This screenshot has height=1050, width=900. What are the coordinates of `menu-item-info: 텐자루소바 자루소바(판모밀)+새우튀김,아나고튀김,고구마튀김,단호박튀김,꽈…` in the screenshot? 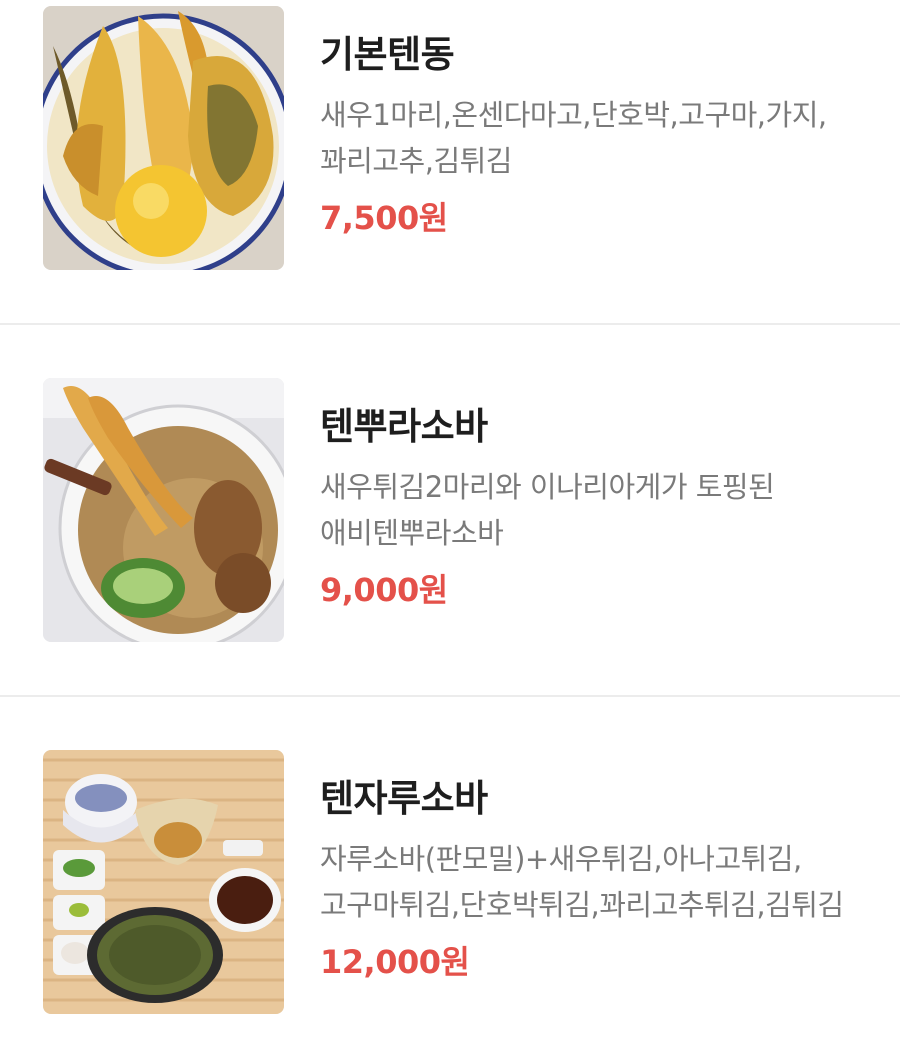 It's located at (600, 879).